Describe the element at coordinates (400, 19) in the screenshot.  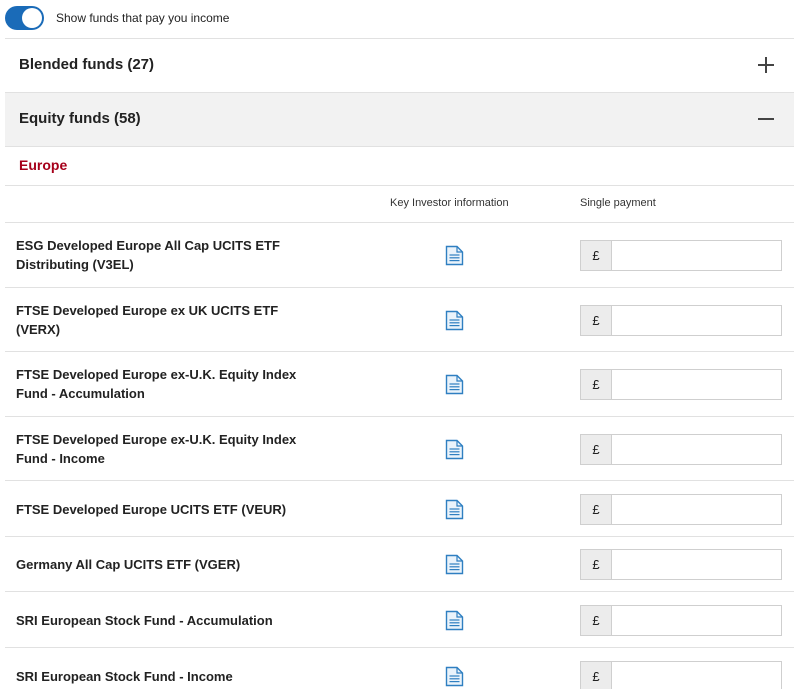
I see `income-toggle-row: Show funds that pay you income` at that location.